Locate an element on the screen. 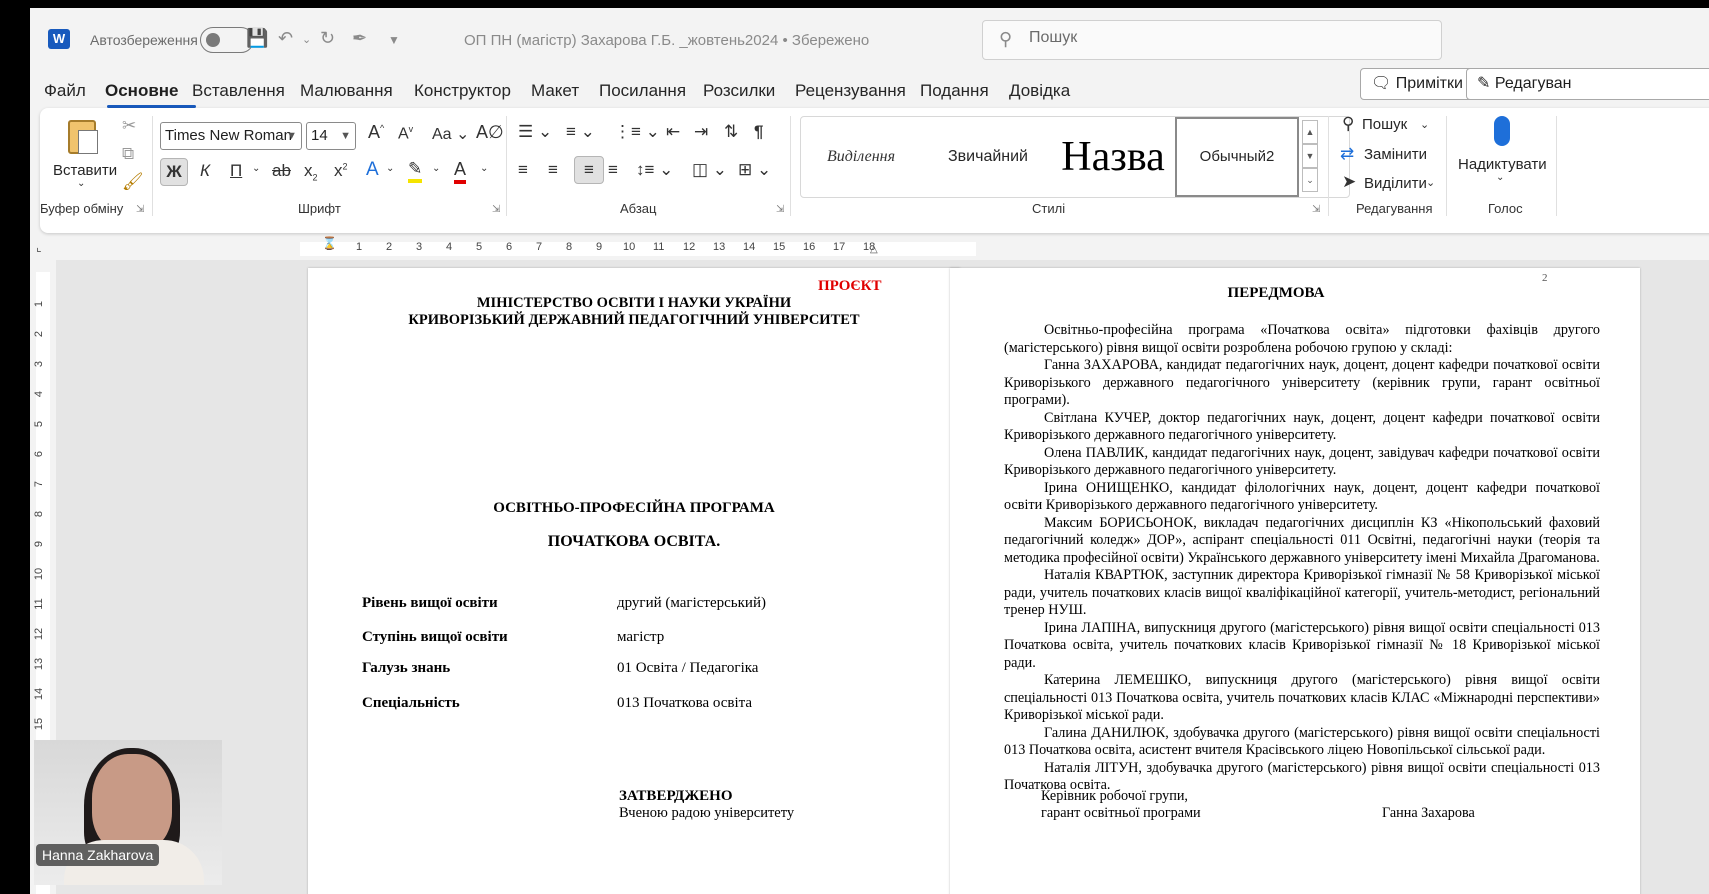 The width and height of the screenshot is (1709, 894). select-dropdown-icon: ⌄ is located at coordinates (1430, 182).